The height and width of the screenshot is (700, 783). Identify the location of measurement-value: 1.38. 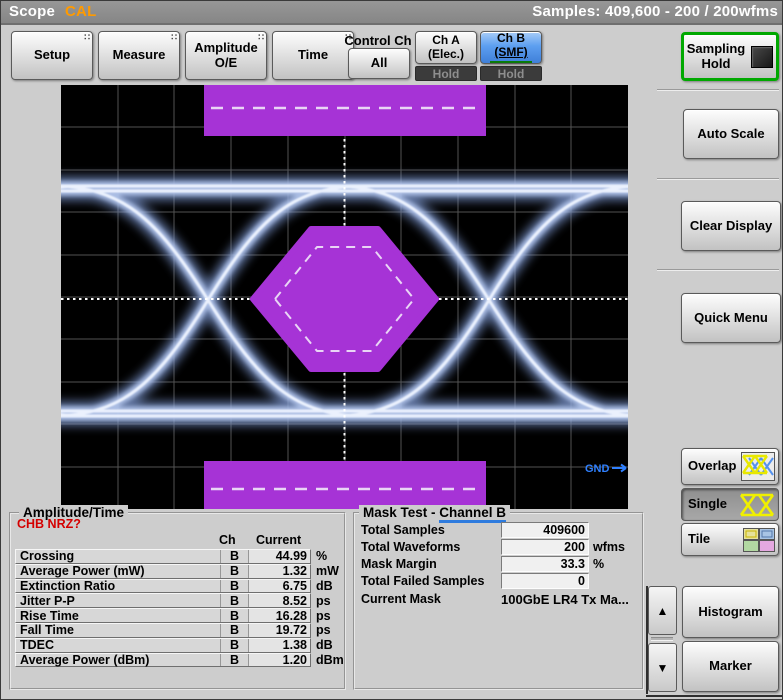
(279, 645).